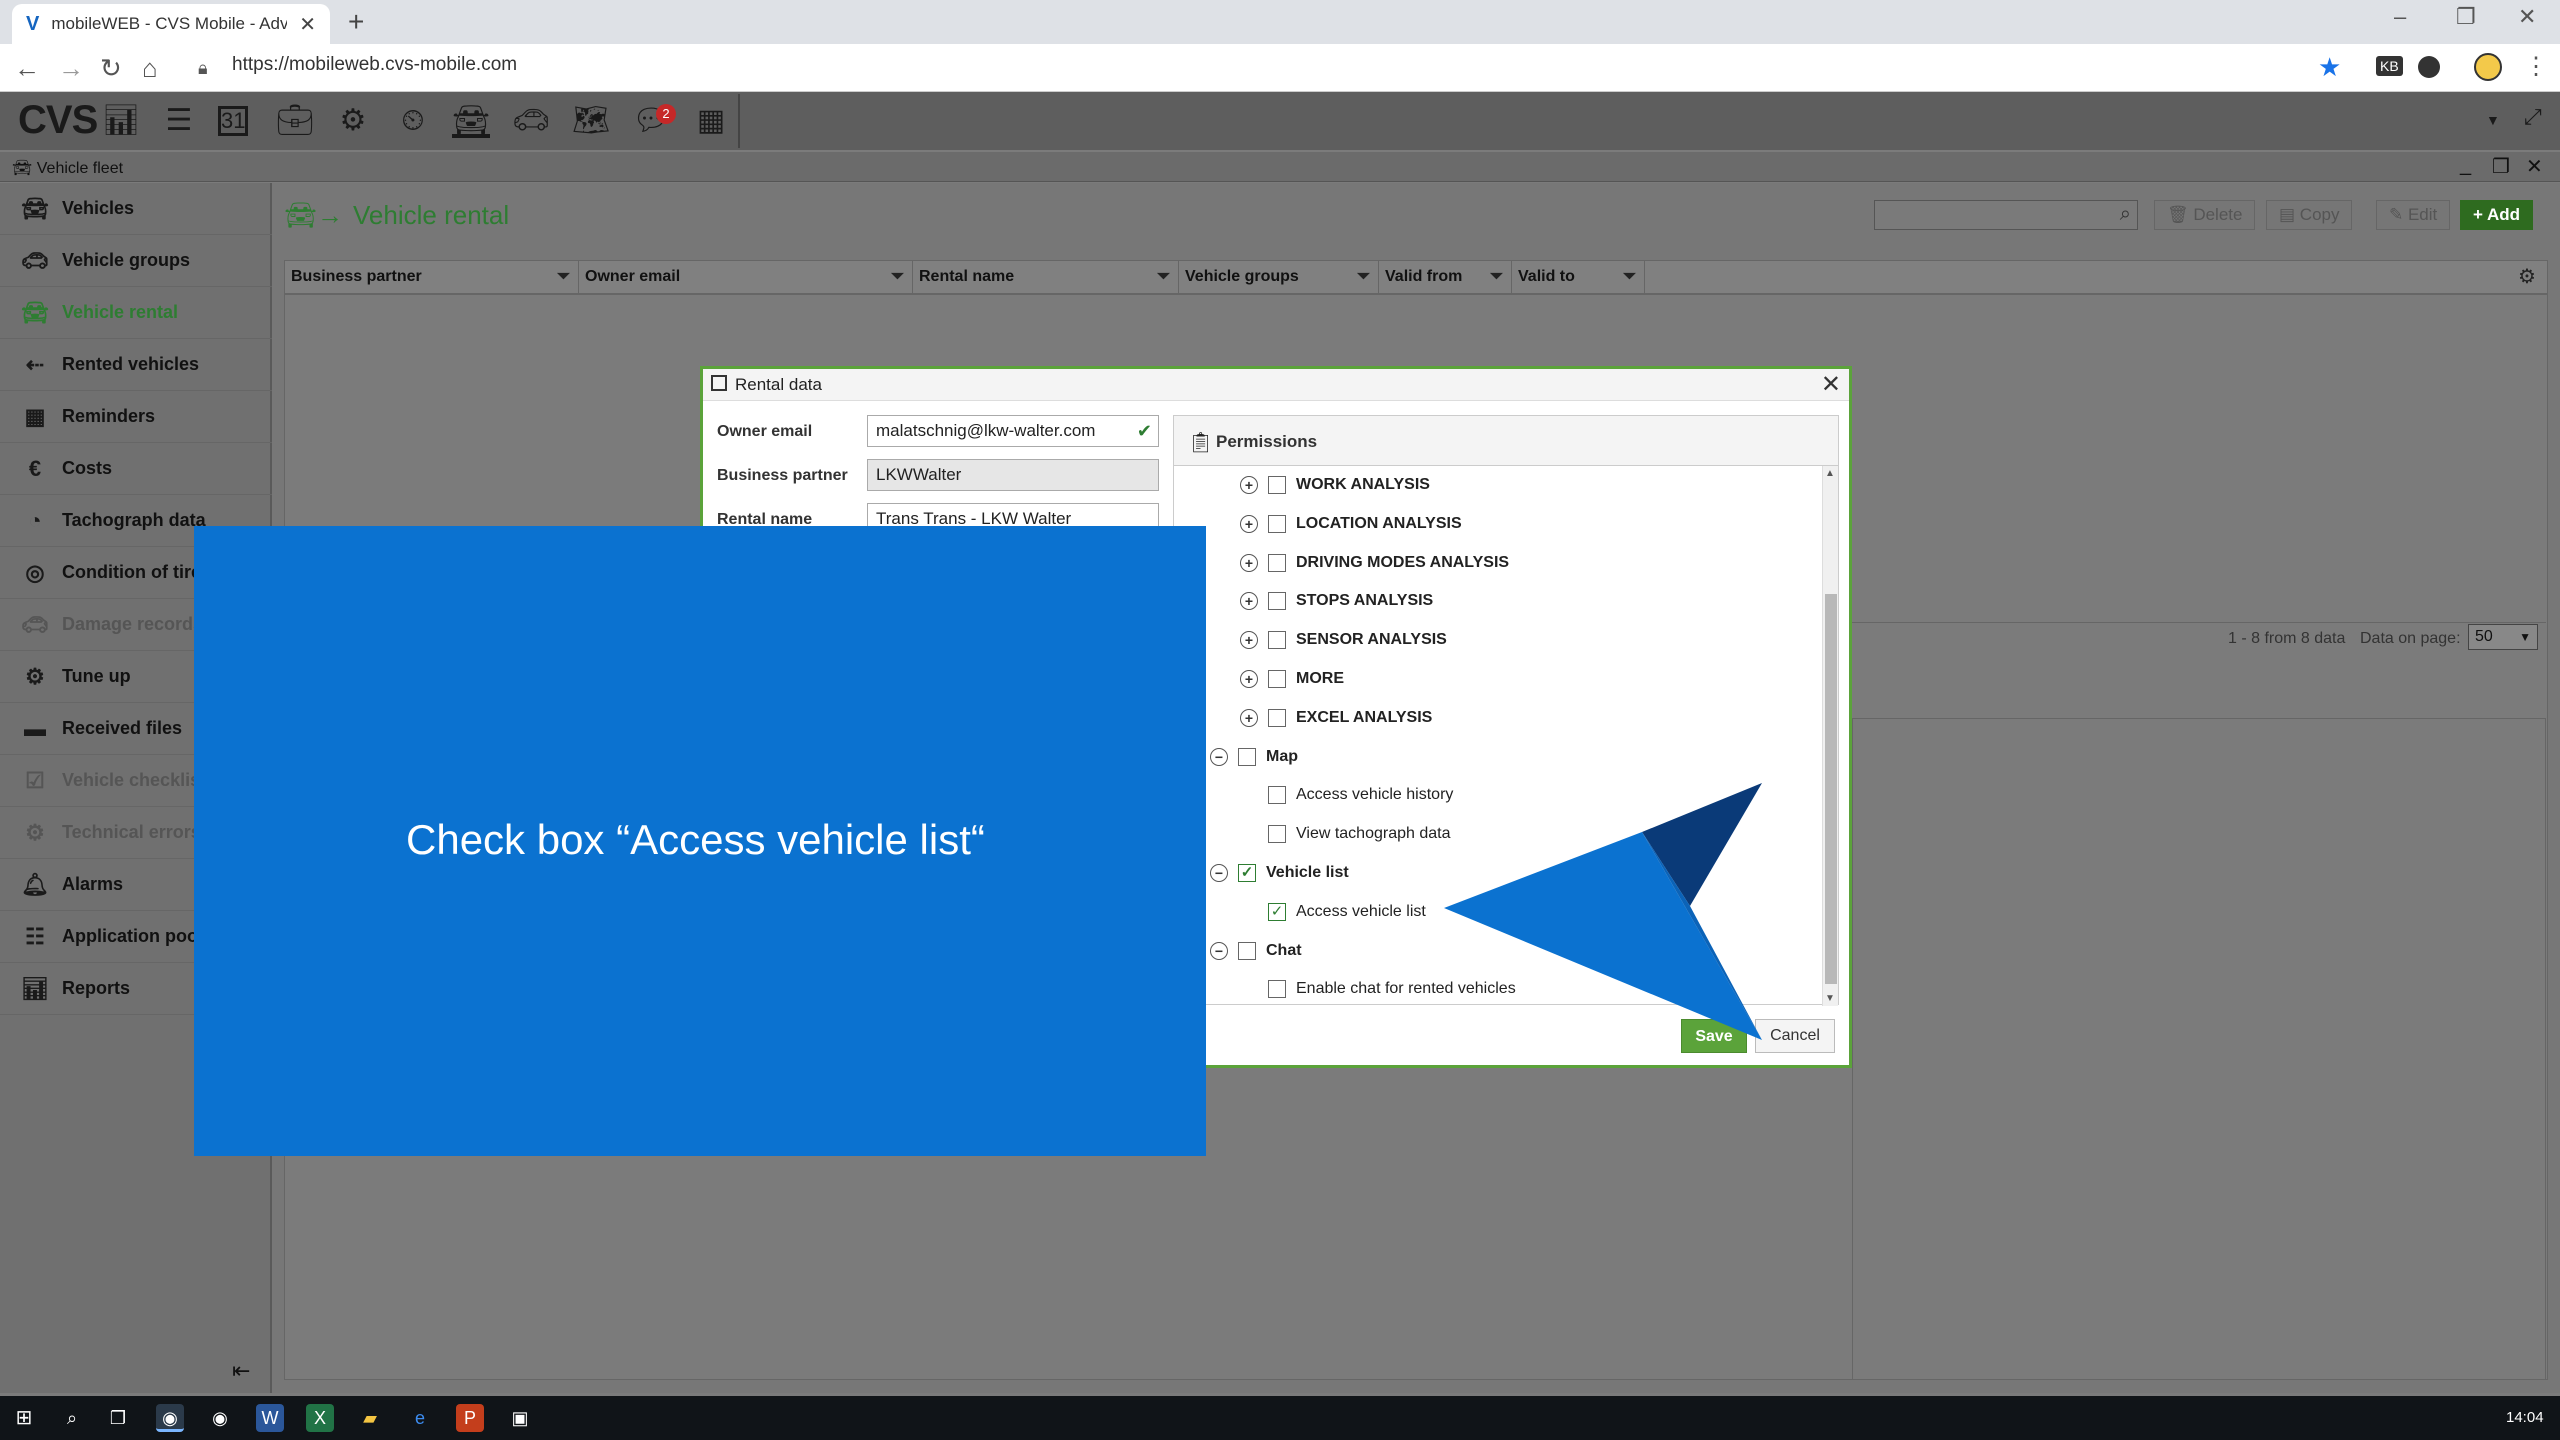 Image resolution: width=2560 pixels, height=1440 pixels. What do you see at coordinates (374, 65) in the screenshot?
I see `url-field: https://mobileweb.cvs-mobile.com` at bounding box center [374, 65].